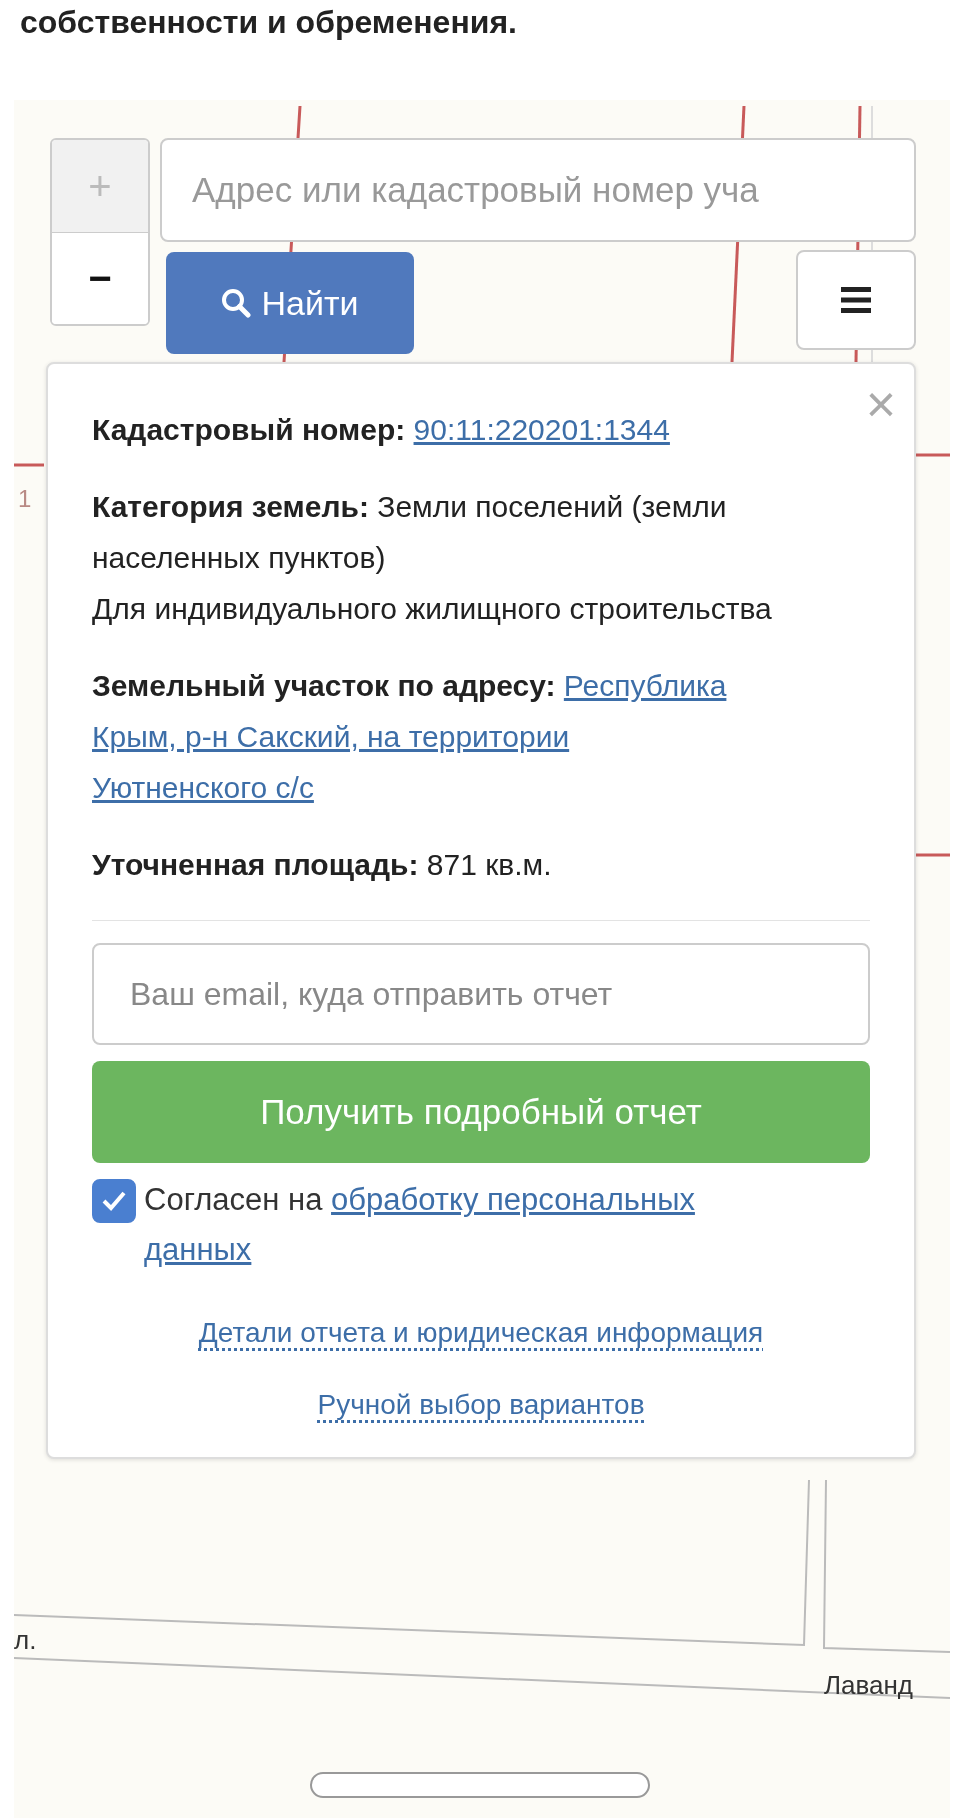  Describe the element at coordinates (481, 1333) in the screenshot. I see `info-link: Детали отчета и юридическая информация` at that location.